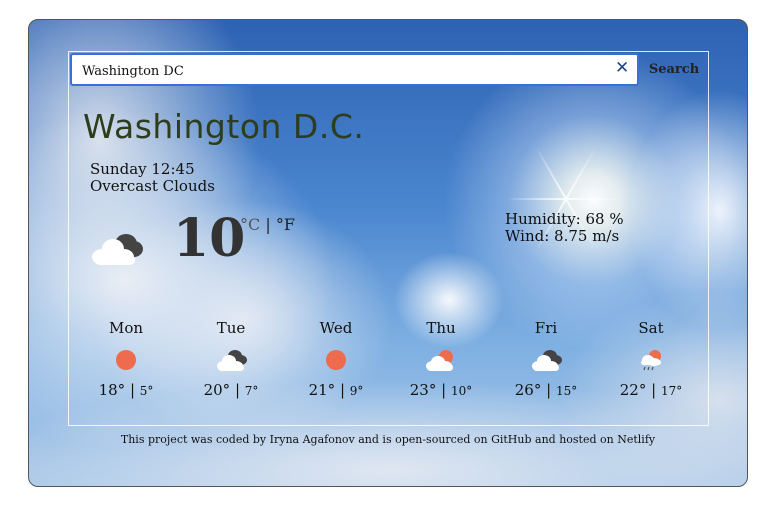 The image size is (775, 524). Describe the element at coordinates (231, 328) in the screenshot. I see `forecast-day-name: Tue` at that location.